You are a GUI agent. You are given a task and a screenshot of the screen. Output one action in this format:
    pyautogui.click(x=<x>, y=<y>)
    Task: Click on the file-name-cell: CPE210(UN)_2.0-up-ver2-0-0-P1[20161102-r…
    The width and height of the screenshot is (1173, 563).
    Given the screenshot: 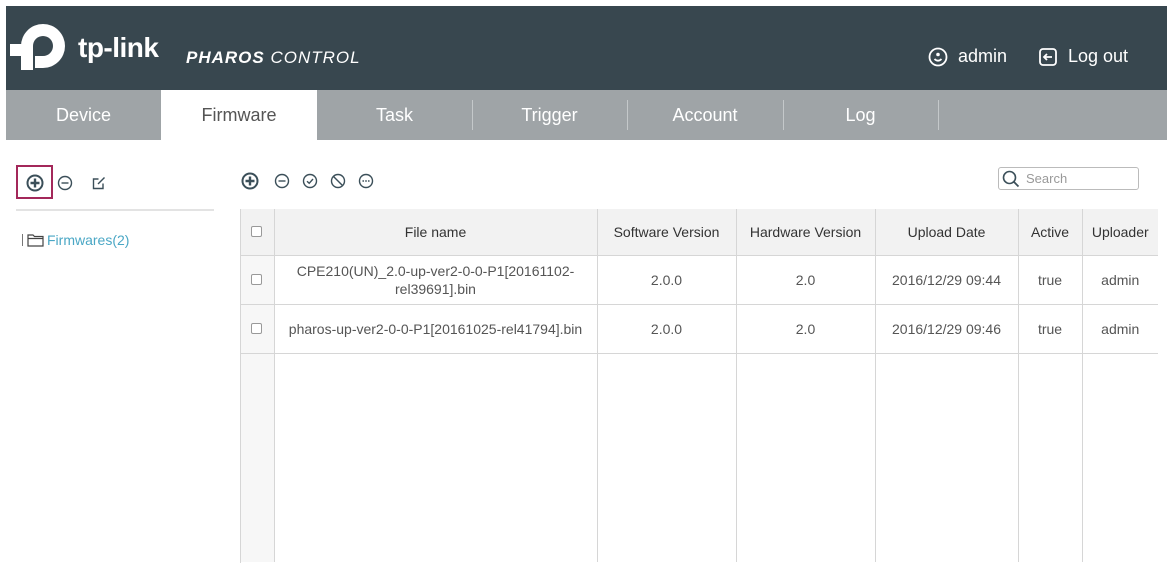 What is the action you would take?
    pyautogui.click(x=436, y=280)
    